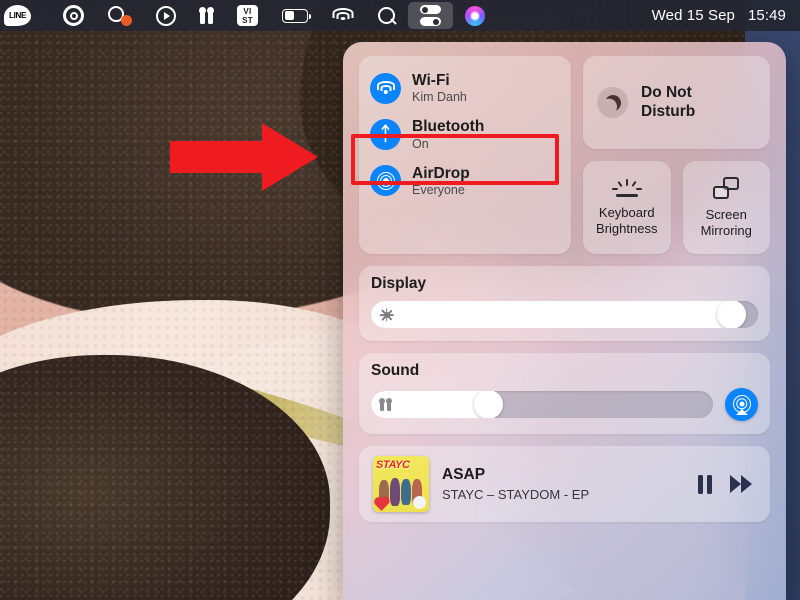  I want to click on line-icon: LINE, so click(17, 15).